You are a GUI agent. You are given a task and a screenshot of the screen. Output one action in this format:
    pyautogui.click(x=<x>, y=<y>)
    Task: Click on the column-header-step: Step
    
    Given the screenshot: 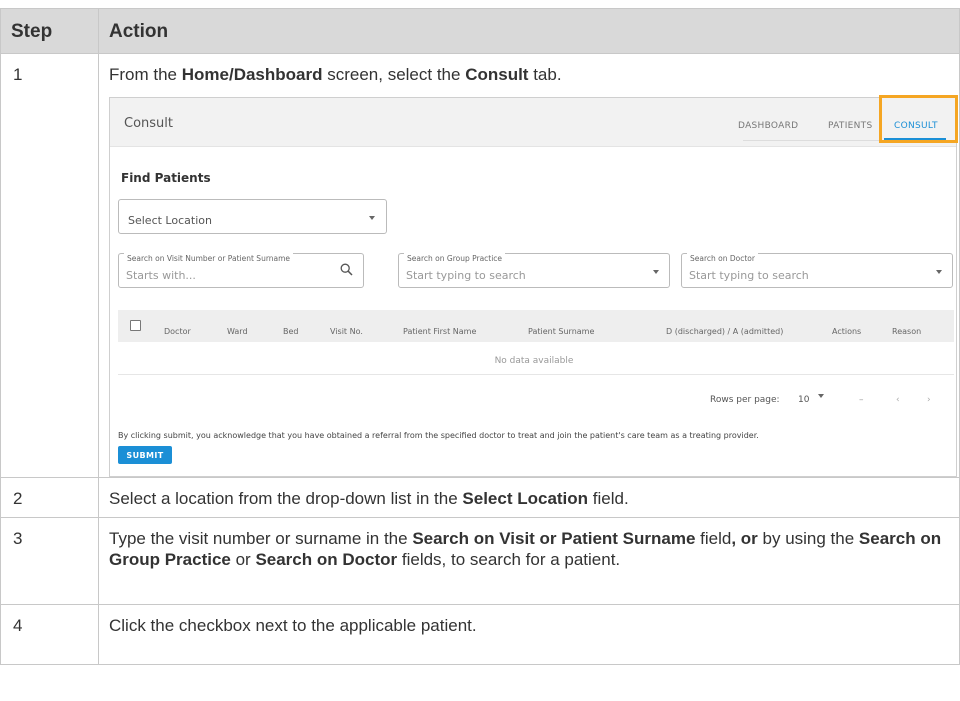 What is the action you would take?
    pyautogui.click(x=49, y=31)
    